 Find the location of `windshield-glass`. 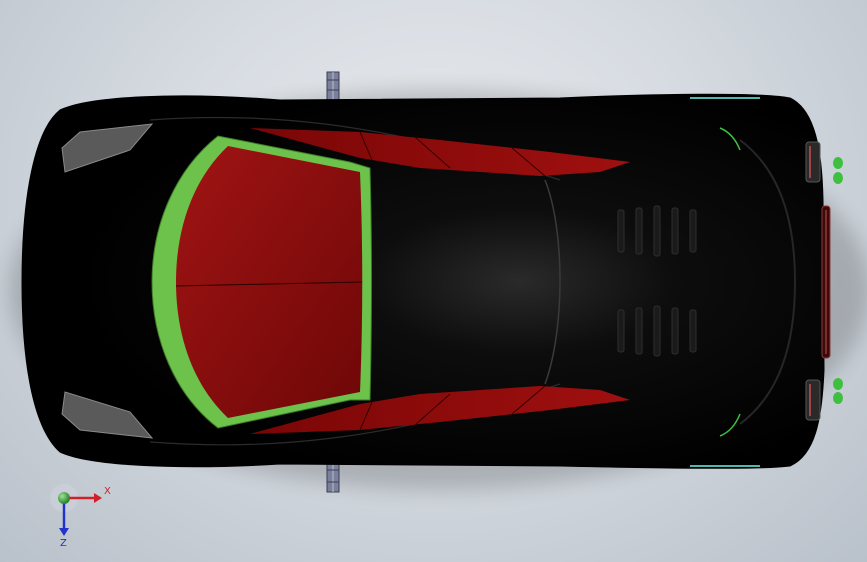

windshield-glass is located at coordinates (269, 282).